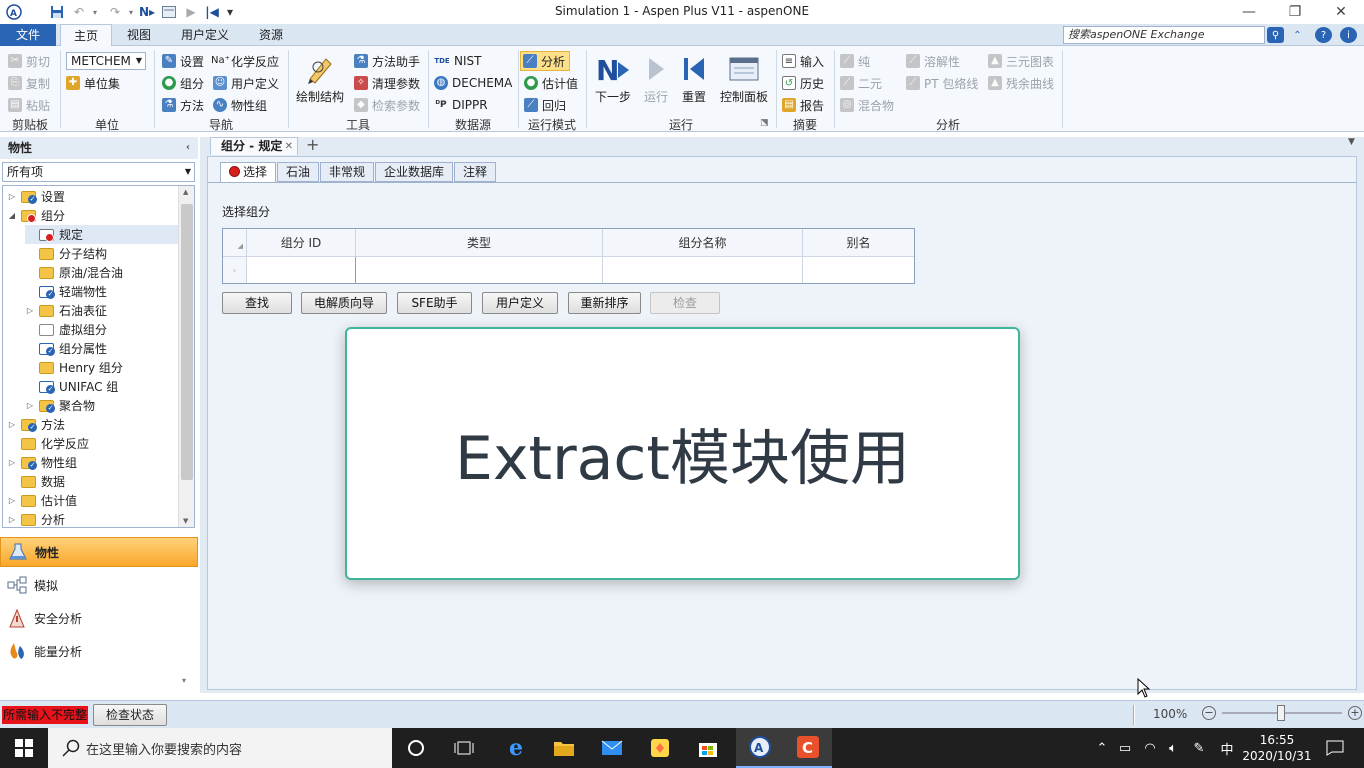 This screenshot has width=1364, height=768. What do you see at coordinates (248, 172) in the screenshot?
I see `form-tab-selection: 选择` at bounding box center [248, 172].